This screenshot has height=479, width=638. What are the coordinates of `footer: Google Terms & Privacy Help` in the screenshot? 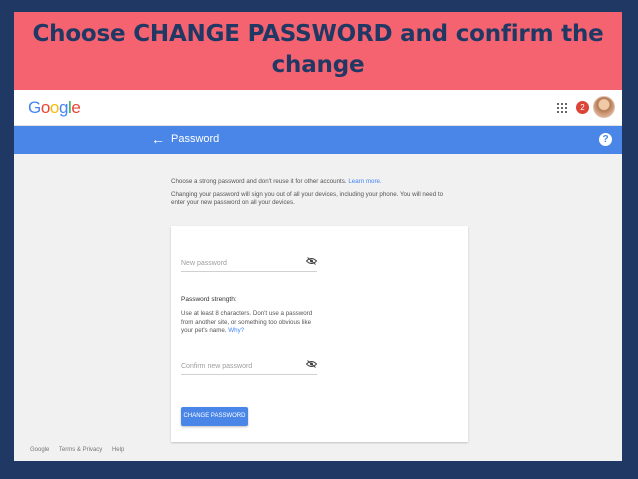 It's located at (81, 450).